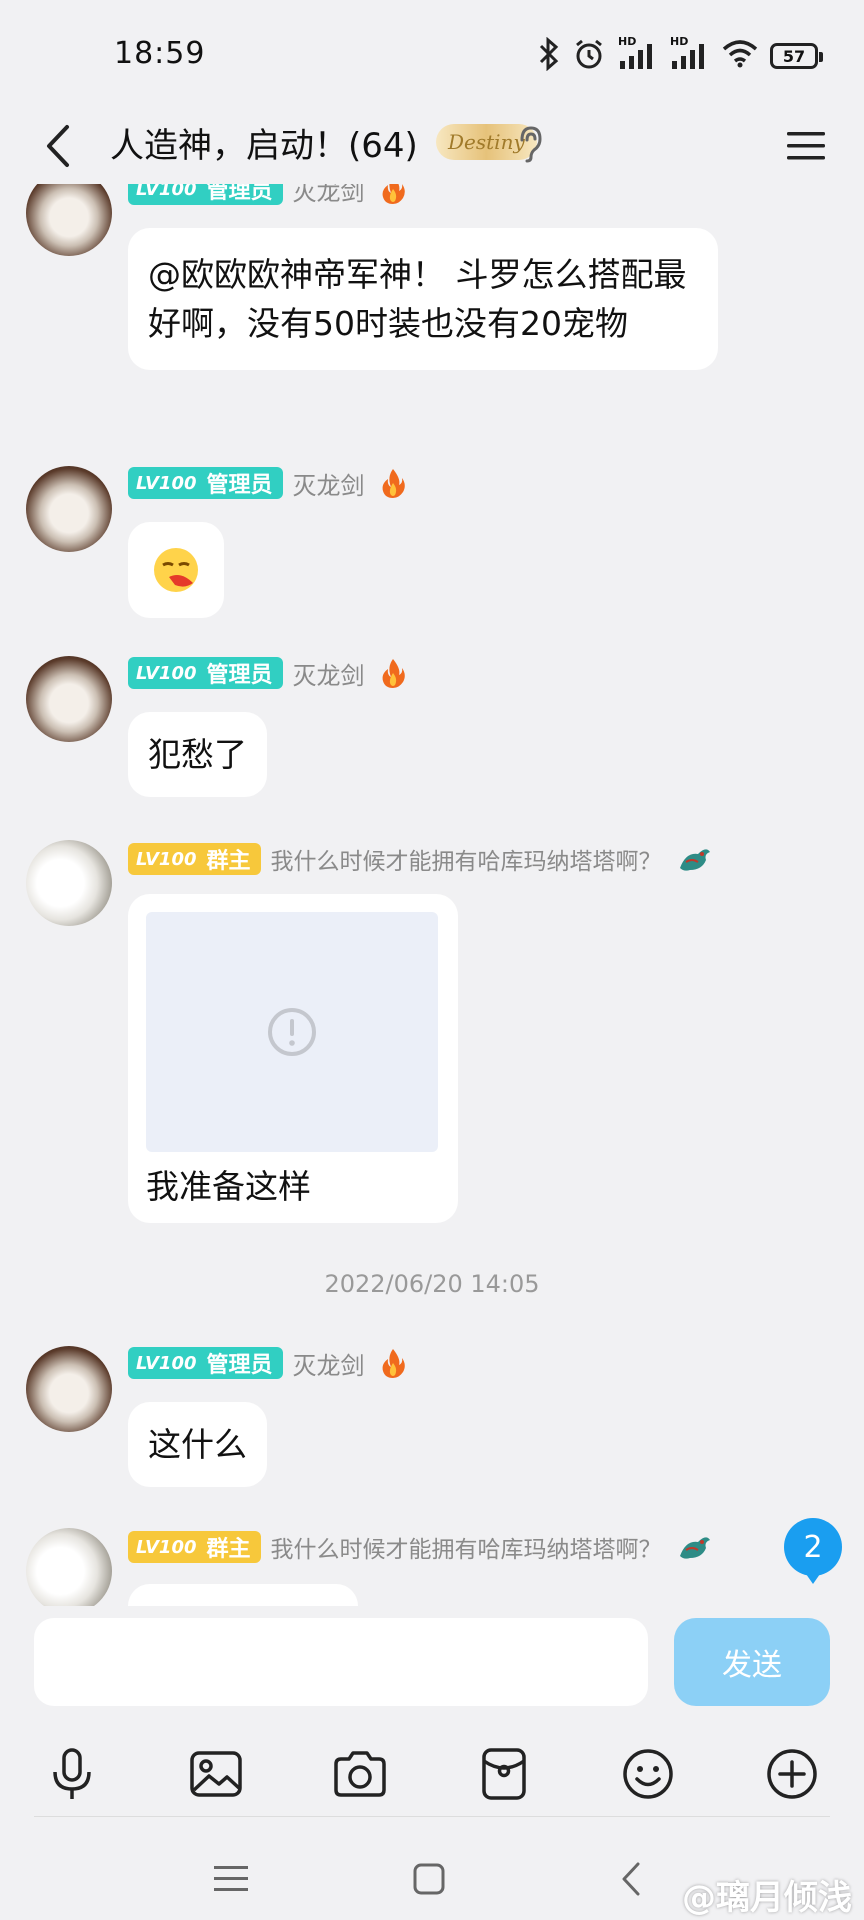  I want to click on red-packet-icon, so click(504, 1774).